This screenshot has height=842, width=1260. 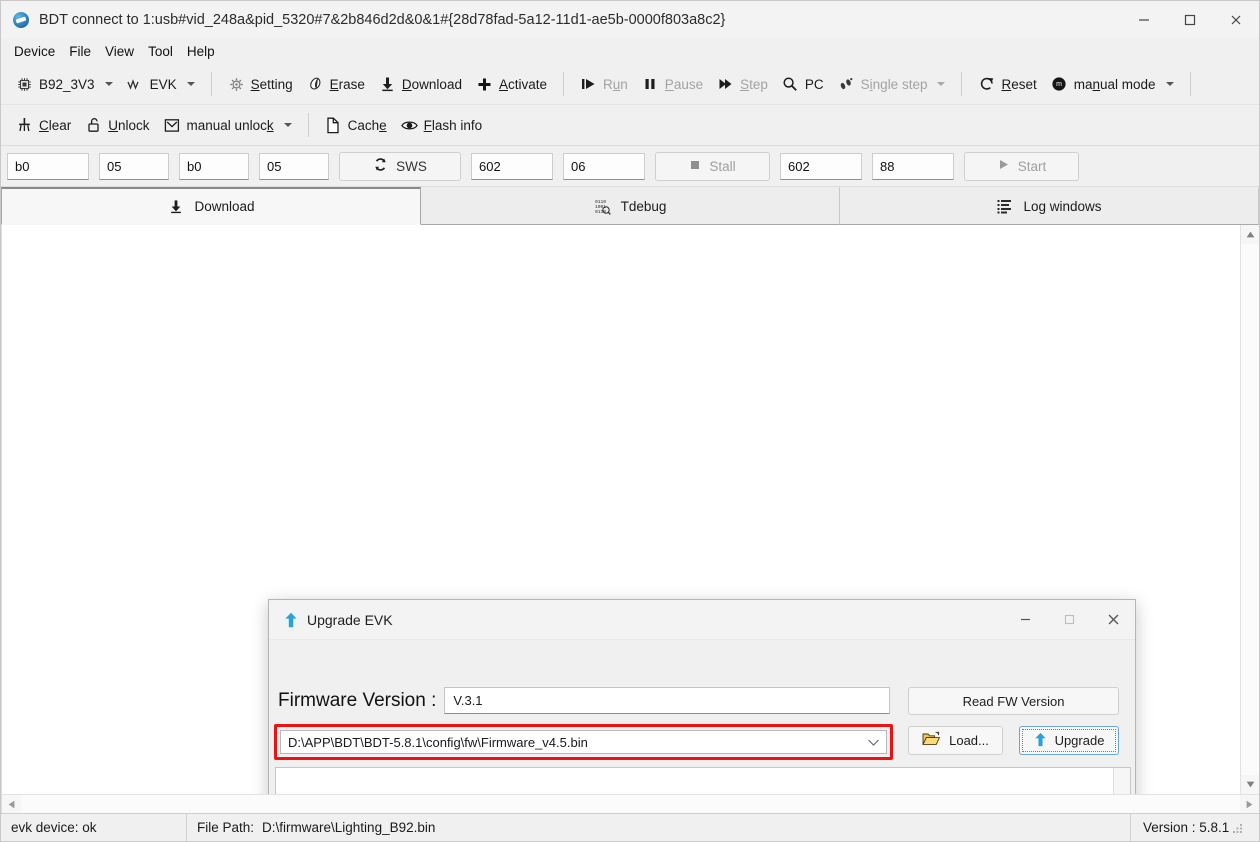 I want to click on main-horizontal-scrollbar, so click(x=630, y=803).